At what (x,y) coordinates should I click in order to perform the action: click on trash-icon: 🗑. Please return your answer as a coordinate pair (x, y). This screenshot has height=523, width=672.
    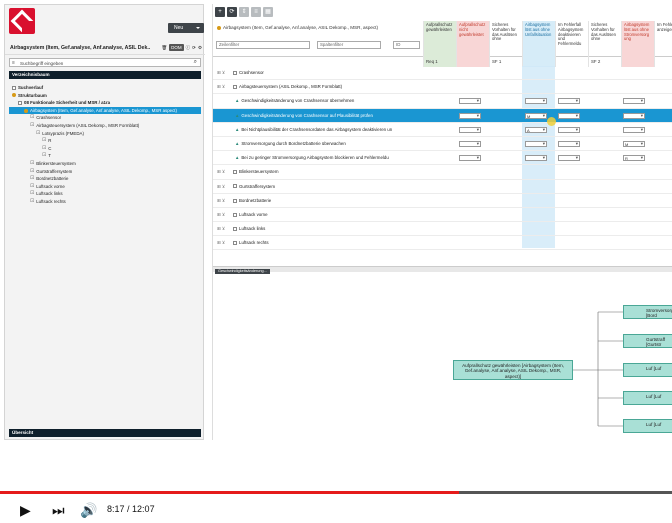
    Looking at the image, I should click on (164, 47).